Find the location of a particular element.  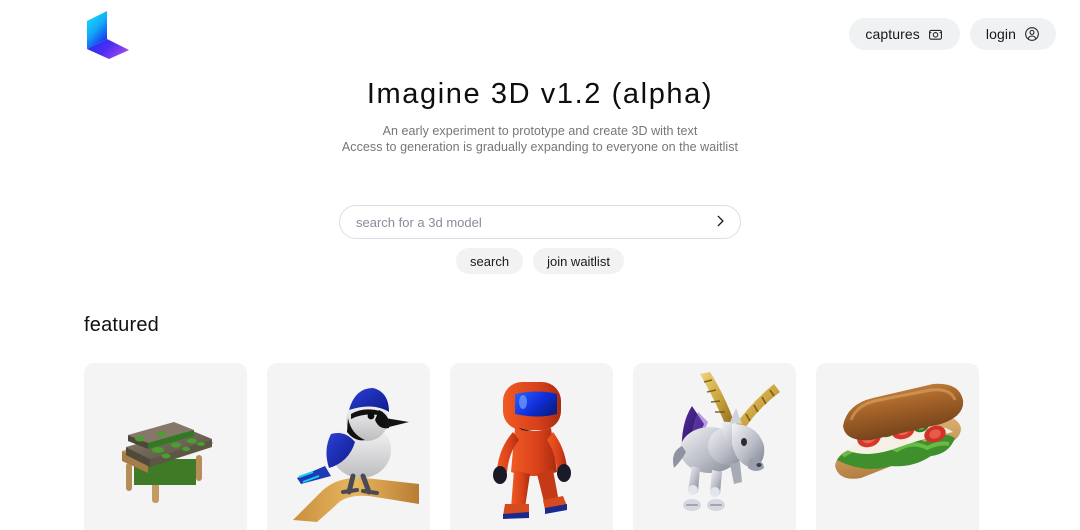

login-button: login is located at coordinates (1012, 34).